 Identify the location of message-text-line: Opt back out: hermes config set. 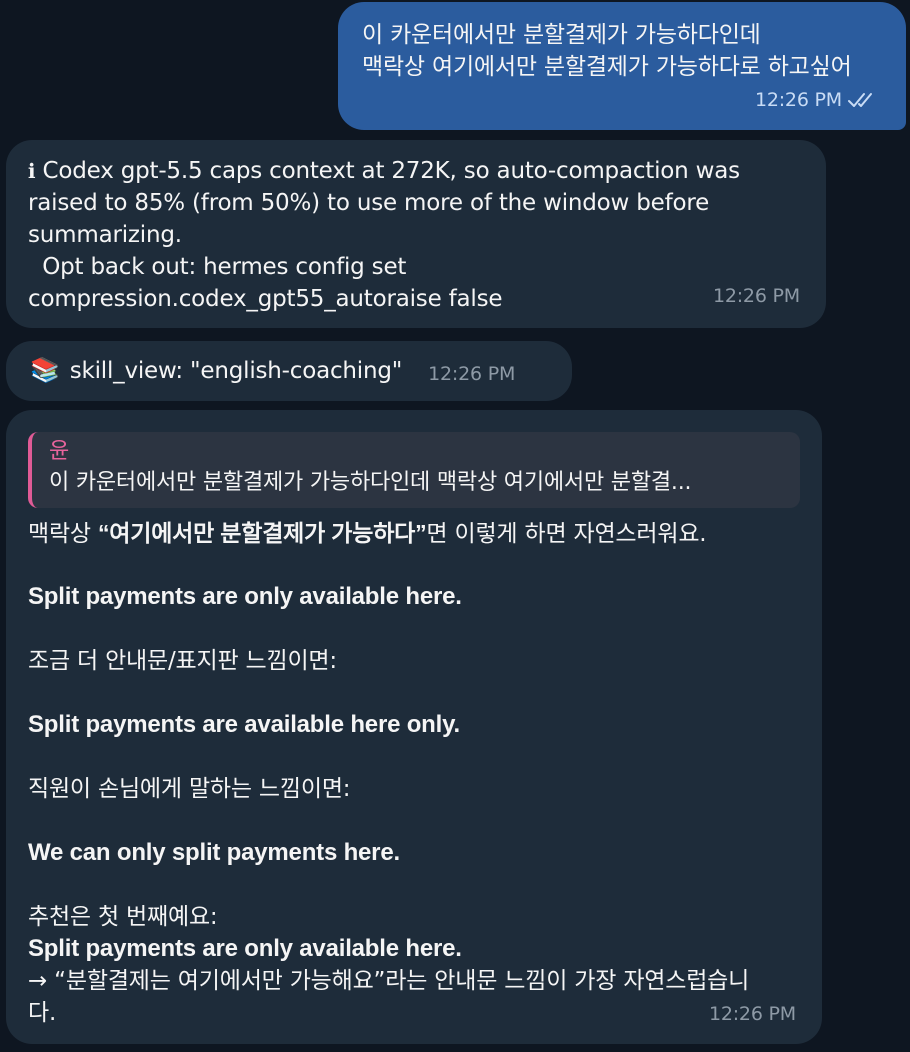
(217, 267).